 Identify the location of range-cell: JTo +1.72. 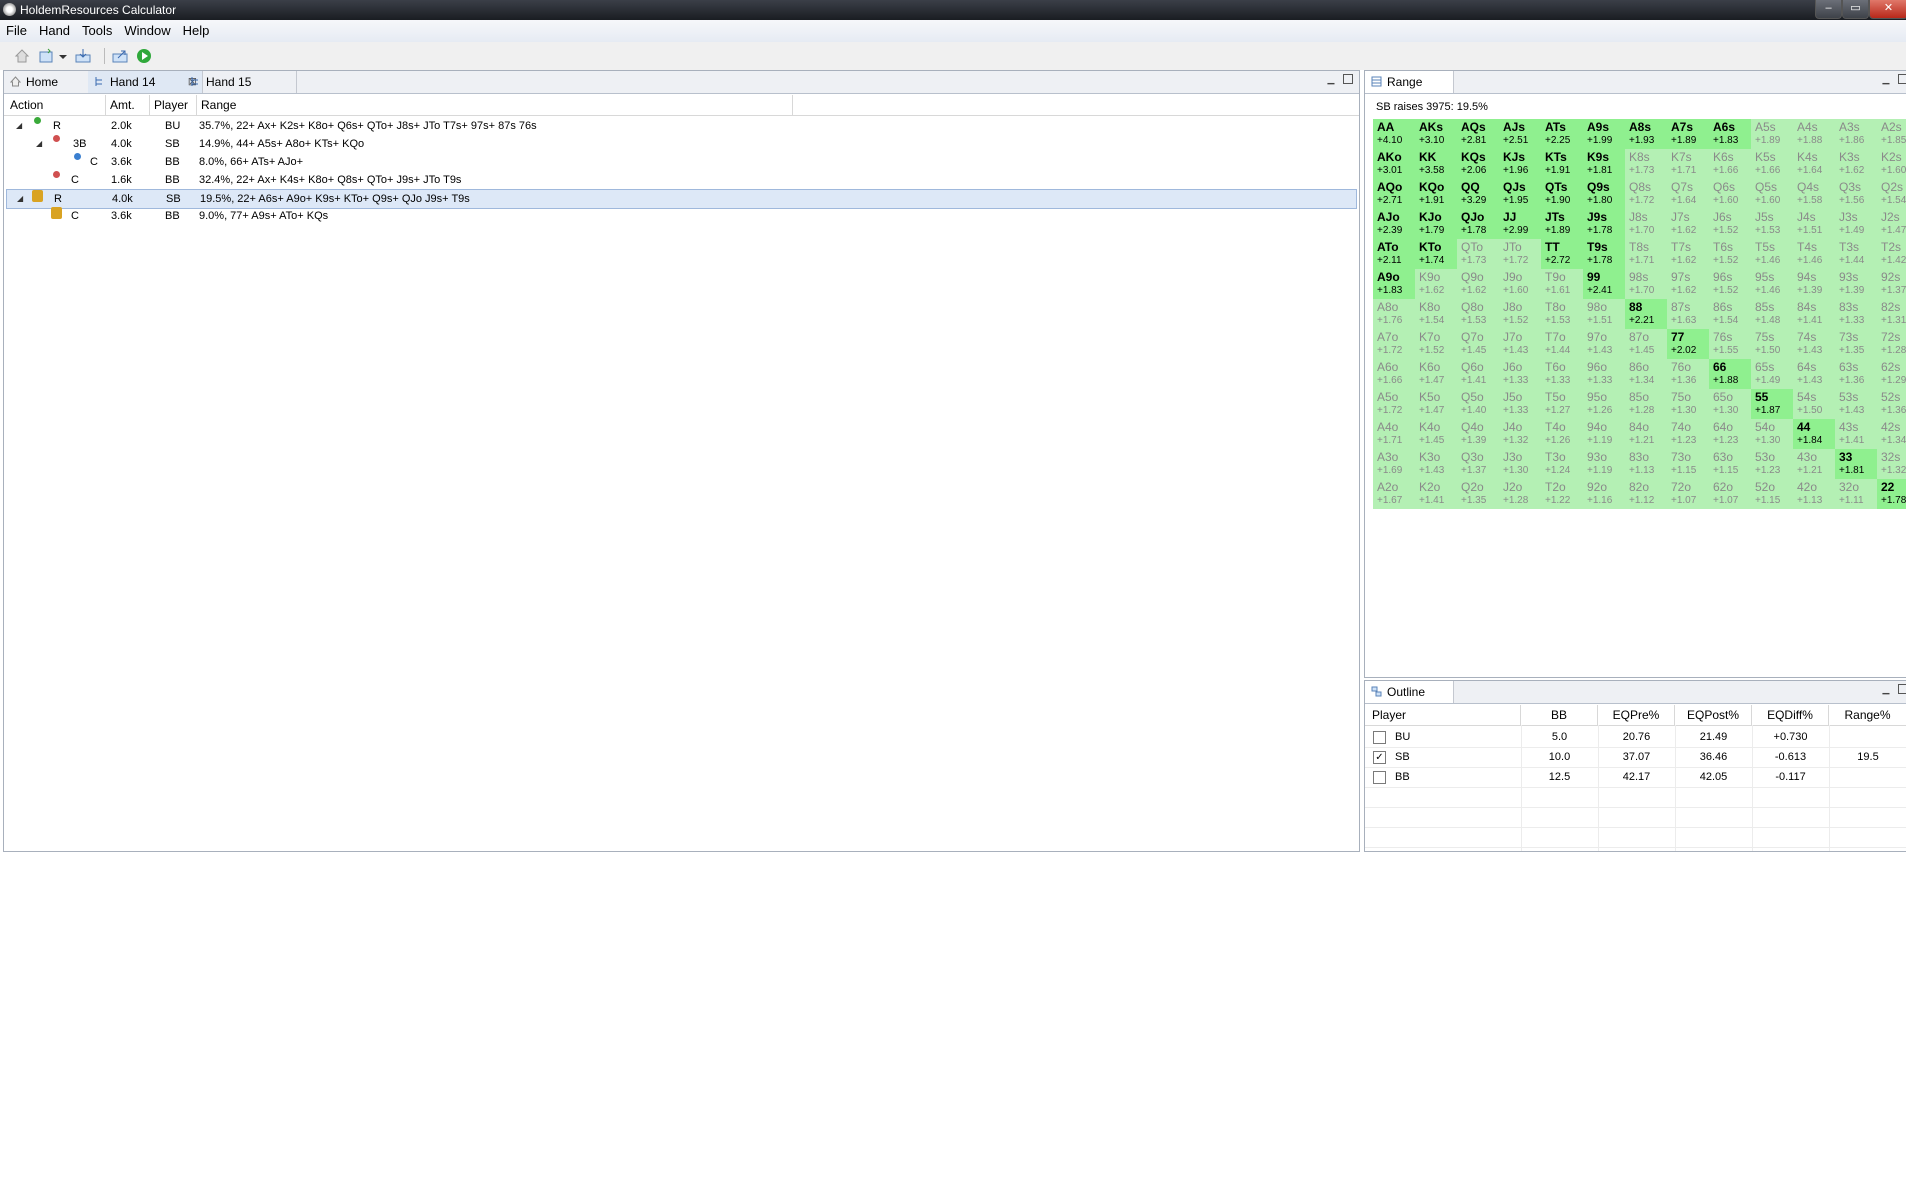
(1520, 254).